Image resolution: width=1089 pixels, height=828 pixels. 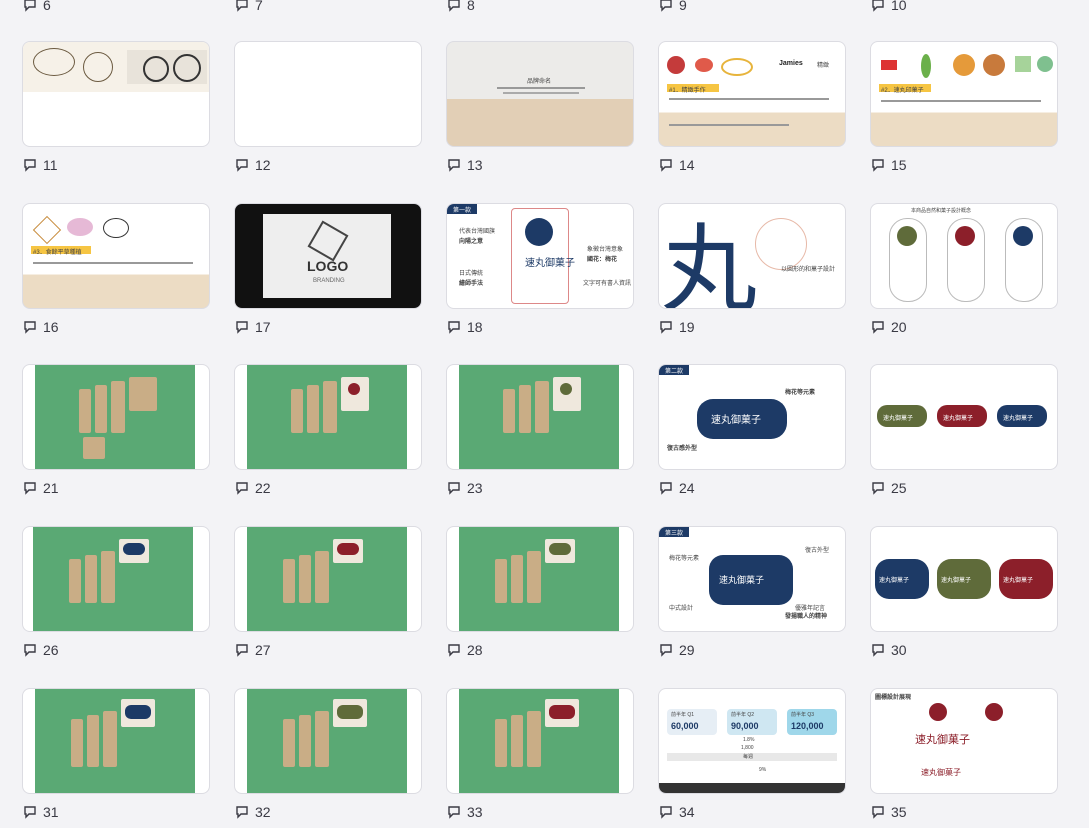 I want to click on slide-number: 31, so click(x=51, y=812).